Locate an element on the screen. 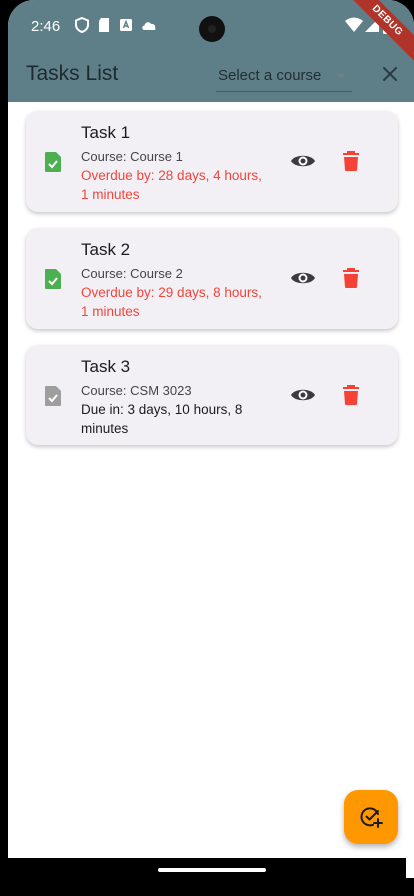 The height and width of the screenshot is (896, 414). app-bar: 2:46 DEBUG Tasks List Select a course is located at coordinates (211, 51).